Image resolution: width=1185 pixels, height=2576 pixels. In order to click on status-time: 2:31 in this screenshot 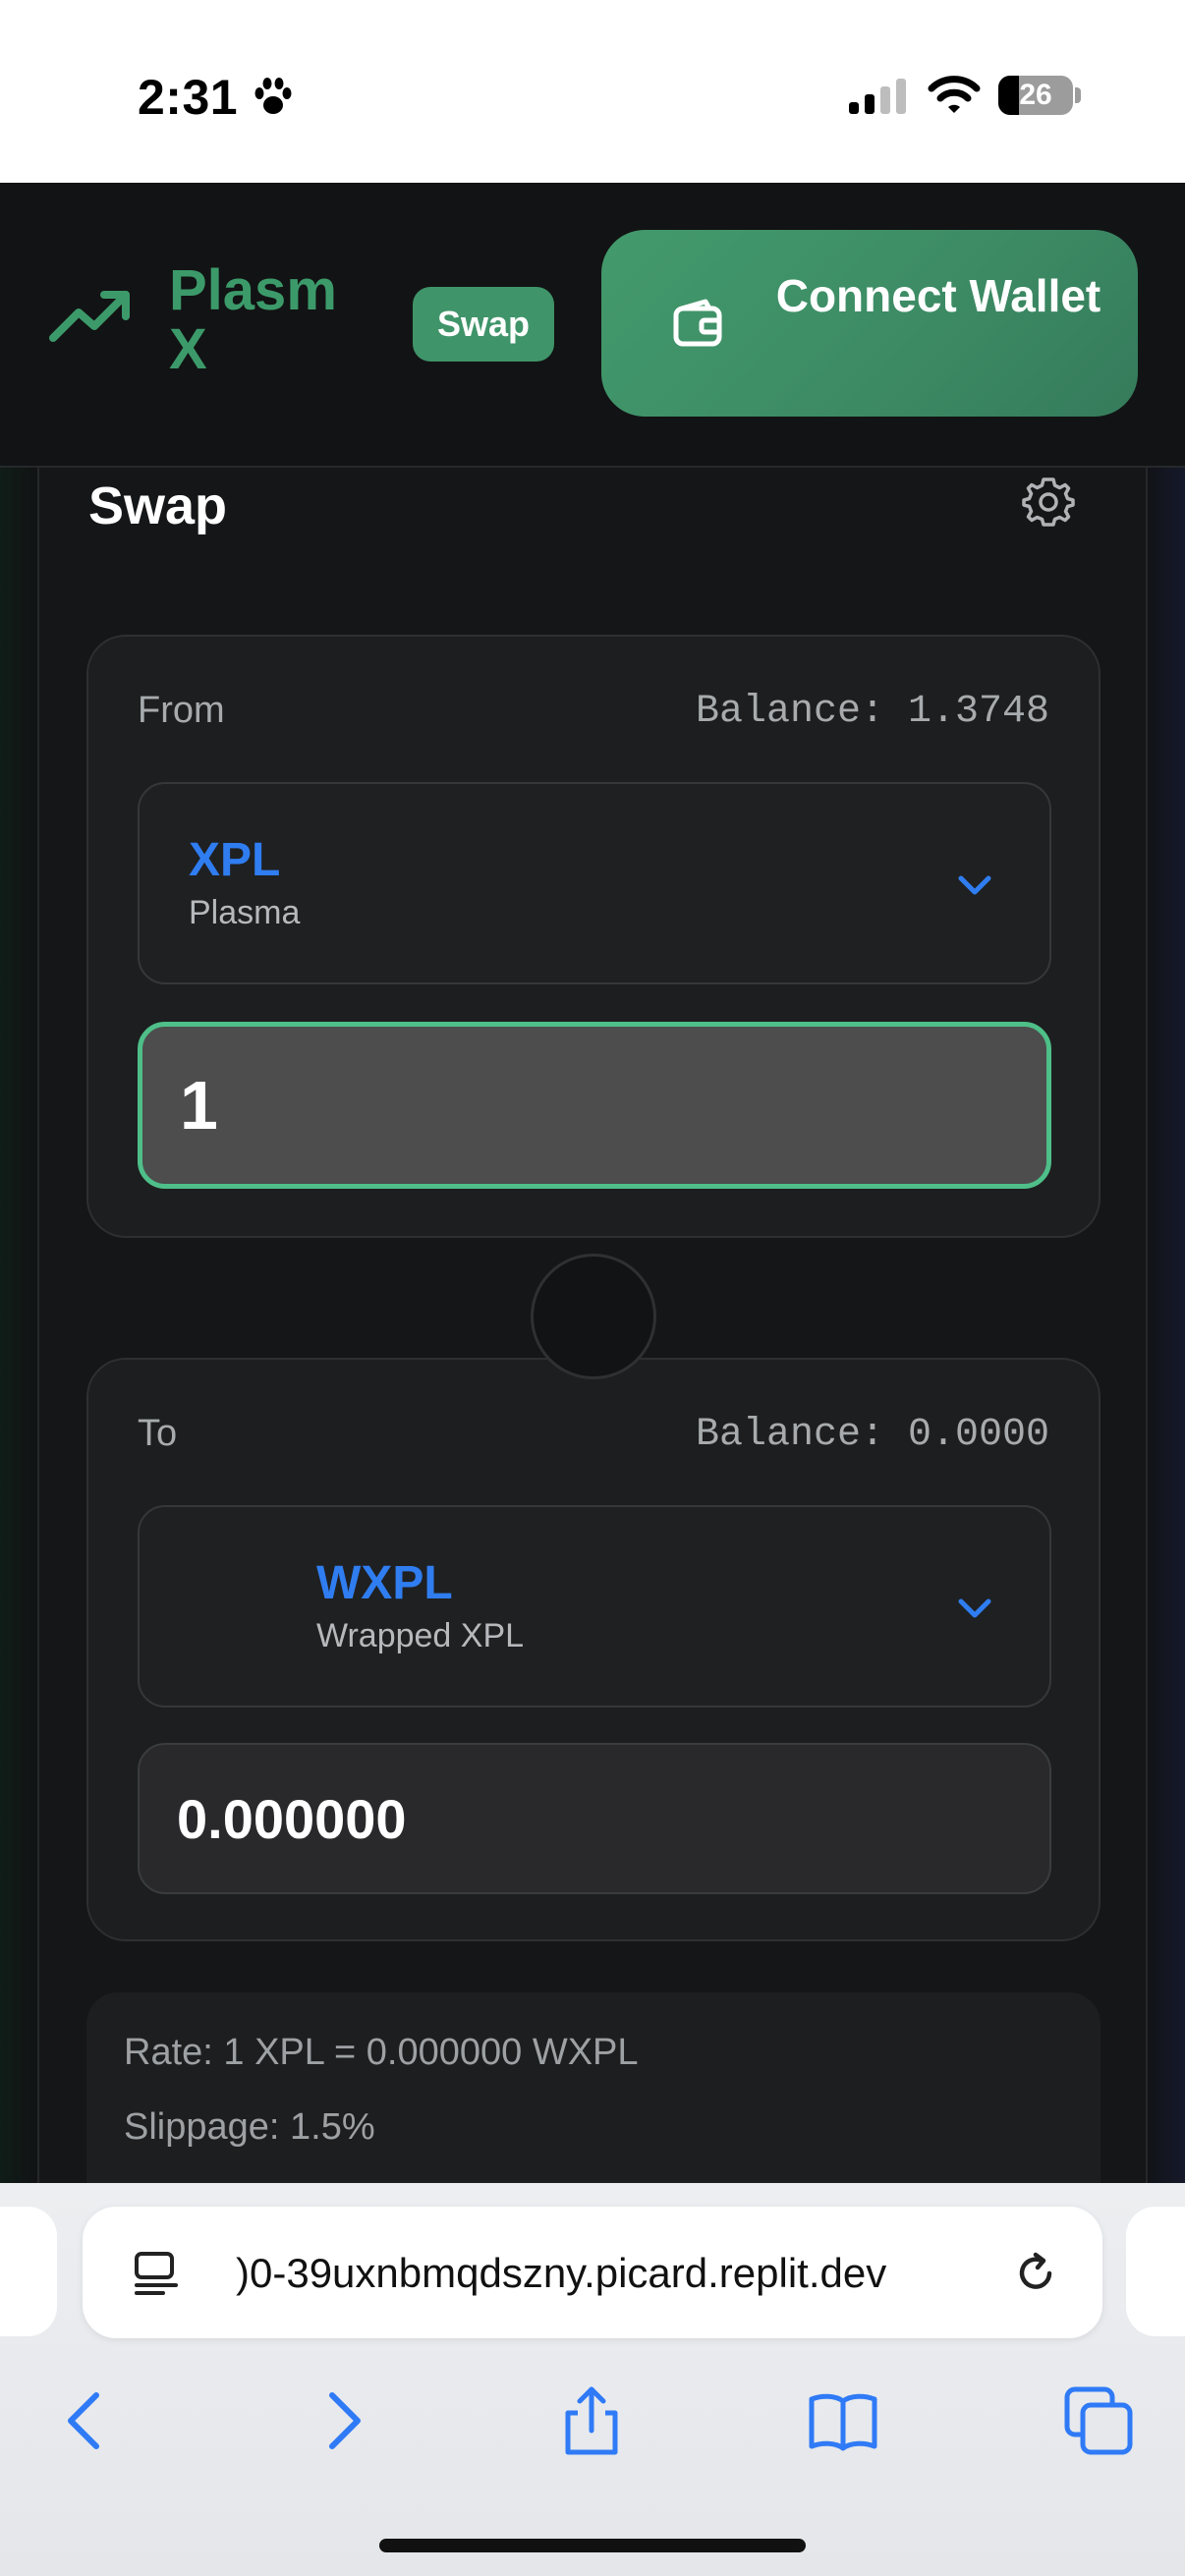, I will do `click(189, 97)`.